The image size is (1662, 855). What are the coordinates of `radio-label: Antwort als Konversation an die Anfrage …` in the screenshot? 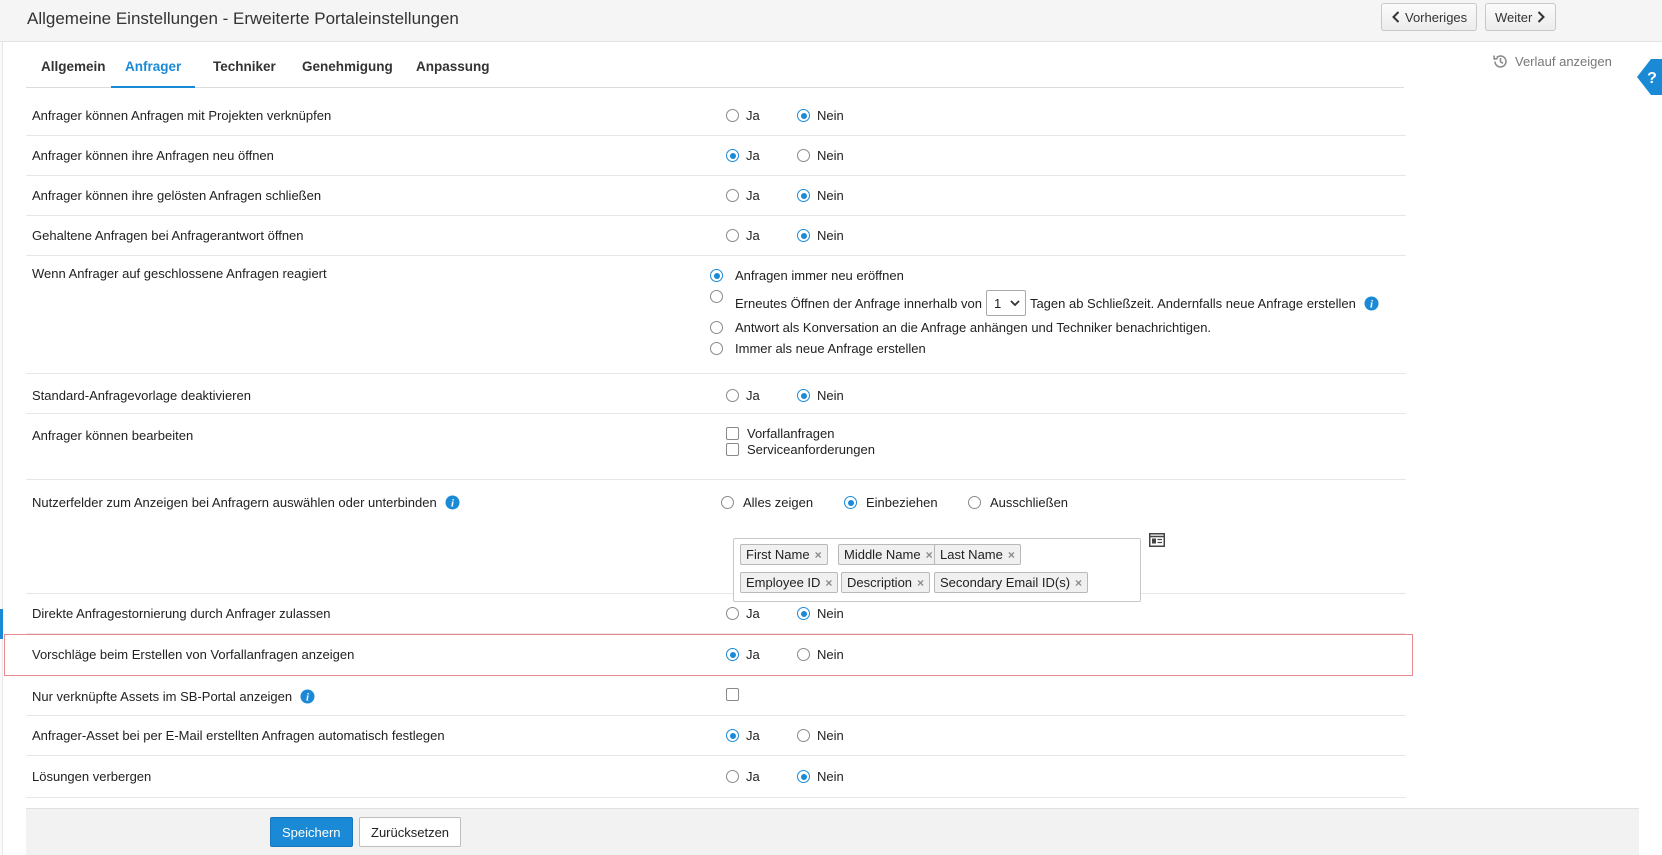 It's located at (973, 327).